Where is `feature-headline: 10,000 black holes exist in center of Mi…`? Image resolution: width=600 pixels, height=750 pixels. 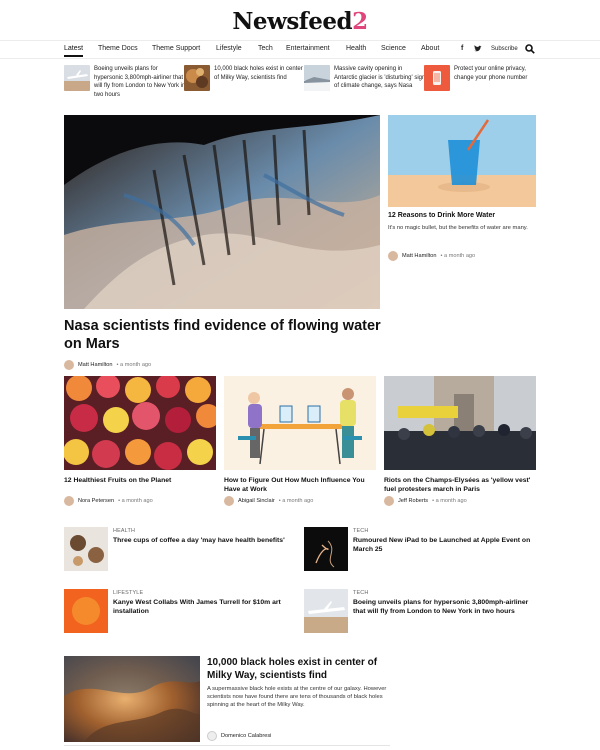
feature-headline: 10,000 black holes exist in center of Mi… is located at coordinates (297, 669).